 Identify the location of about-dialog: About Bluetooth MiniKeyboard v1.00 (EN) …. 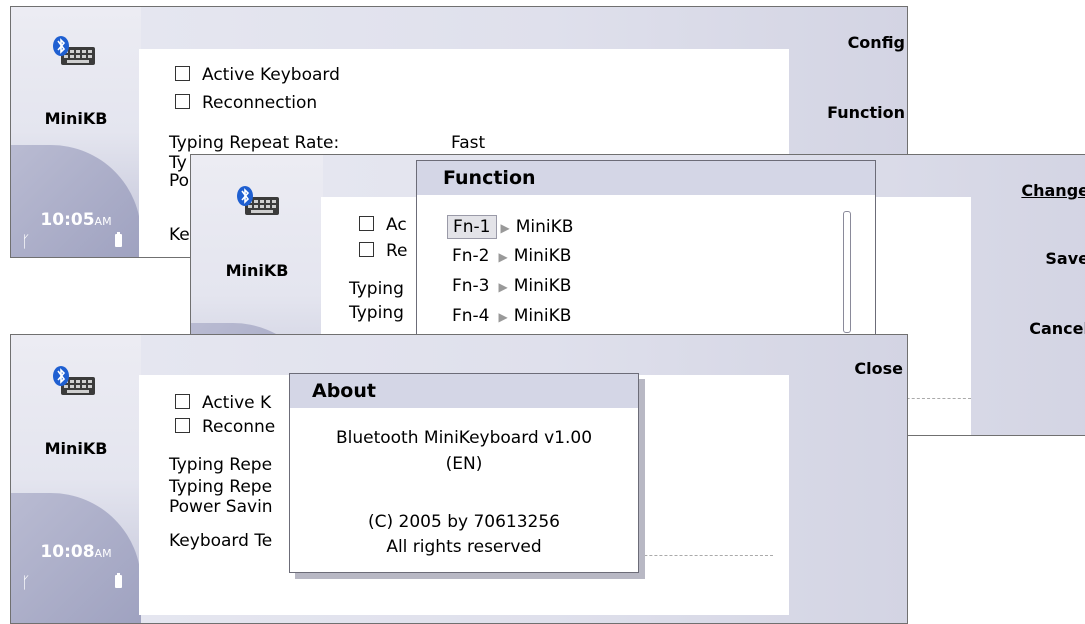
(464, 473).